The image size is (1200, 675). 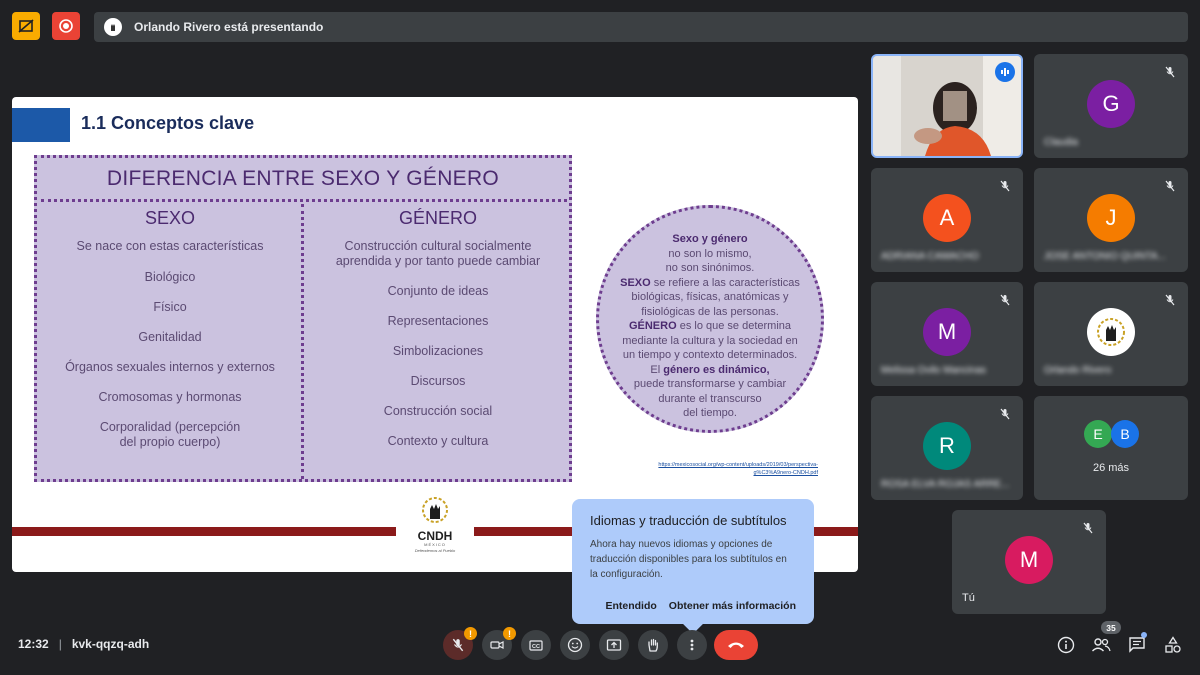 What do you see at coordinates (438, 441) in the screenshot?
I see `list-item: Contexto y cultura` at bounding box center [438, 441].